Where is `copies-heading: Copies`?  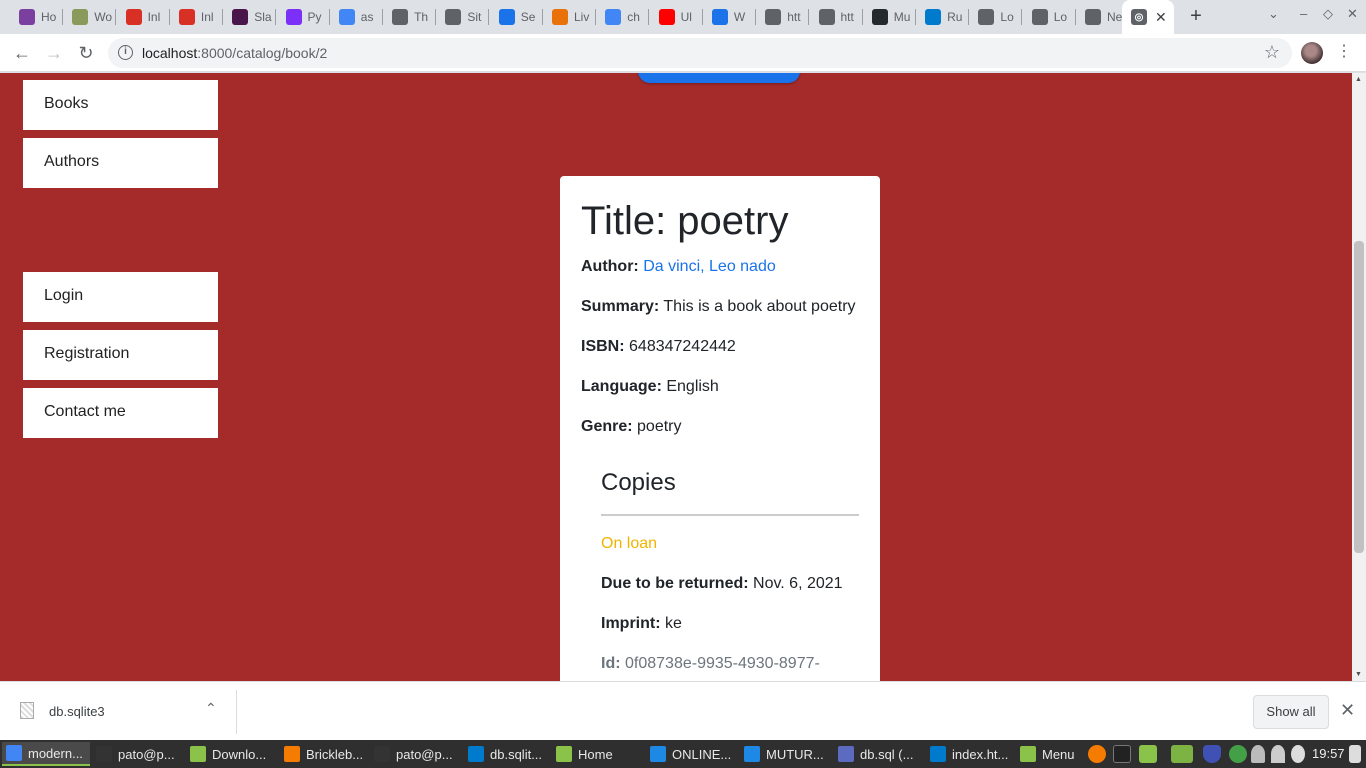
copies-heading: Copies is located at coordinates (730, 492).